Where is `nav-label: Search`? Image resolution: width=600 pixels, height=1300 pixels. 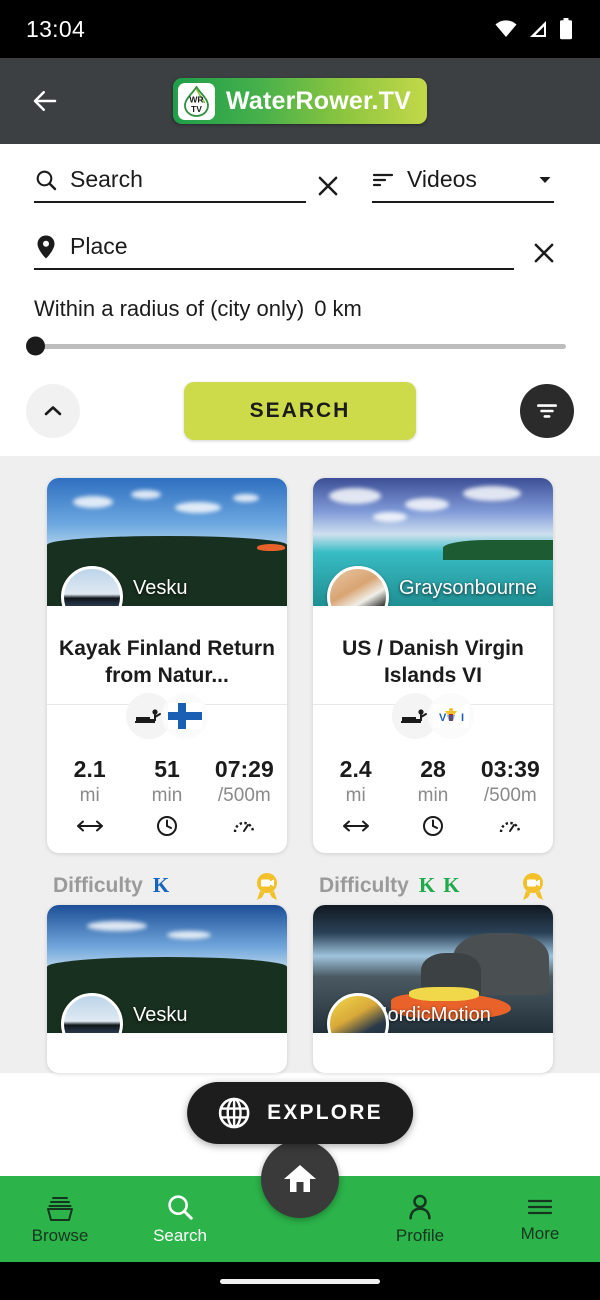 nav-label: Search is located at coordinates (180, 1235).